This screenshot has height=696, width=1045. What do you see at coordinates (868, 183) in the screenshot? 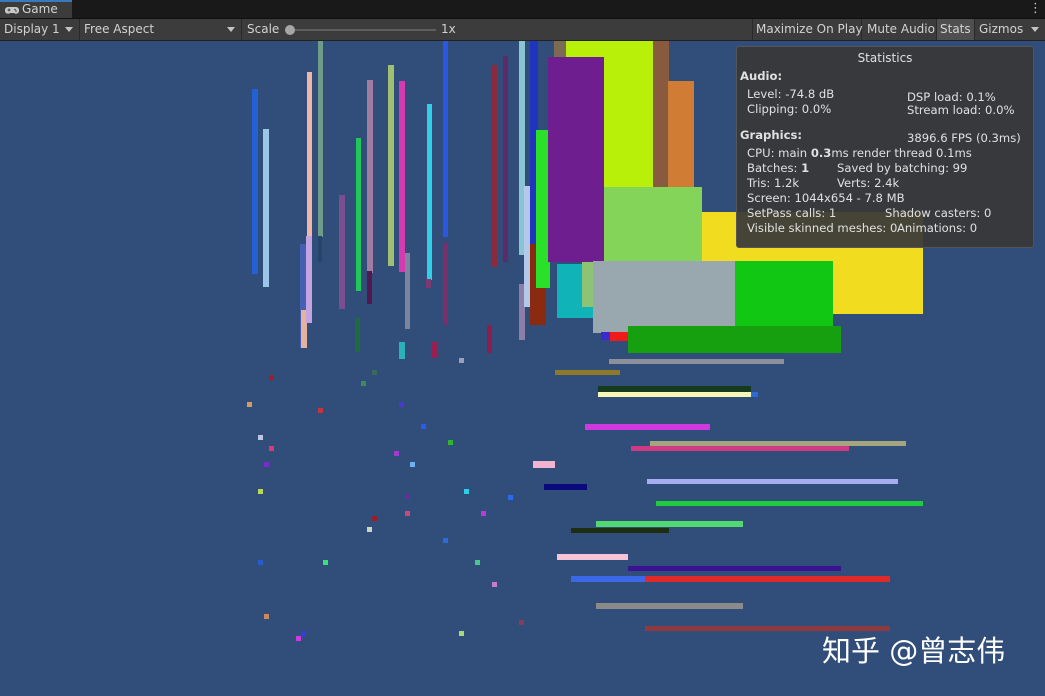
I see `verts-count: Verts: 2.4k` at bounding box center [868, 183].